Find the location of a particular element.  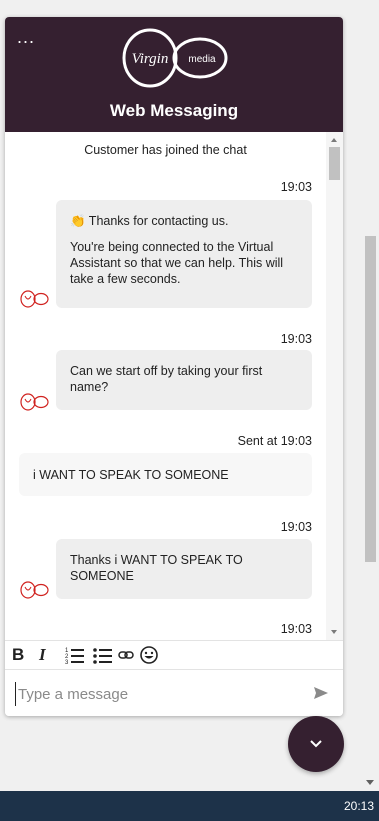

taskbar-clock: 20:13 is located at coordinates (359, 806).